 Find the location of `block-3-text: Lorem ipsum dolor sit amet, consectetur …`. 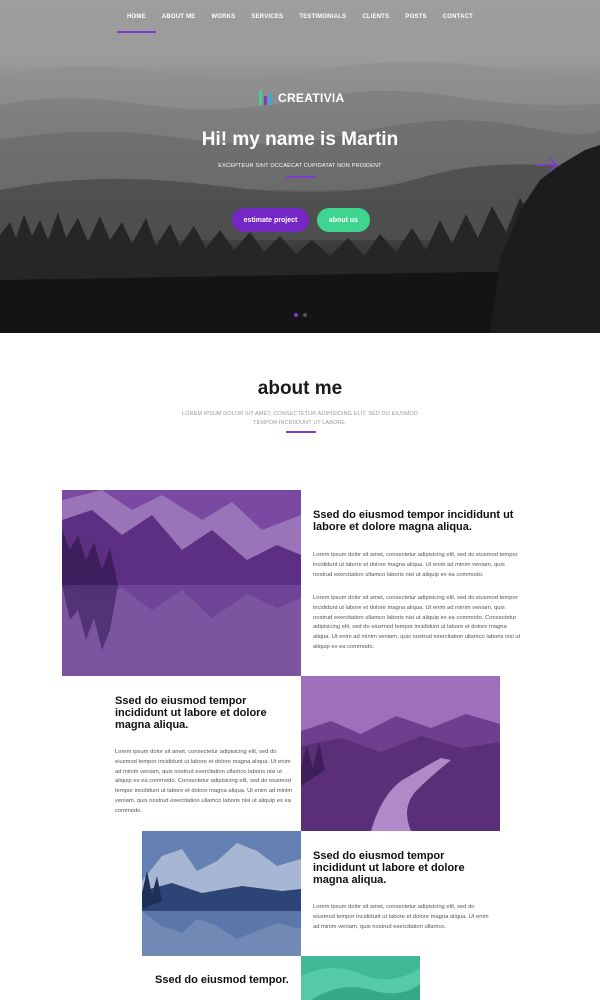

block-3-text: Lorem ipsum dolor sit amet, consectetur … is located at coordinates (401, 917).